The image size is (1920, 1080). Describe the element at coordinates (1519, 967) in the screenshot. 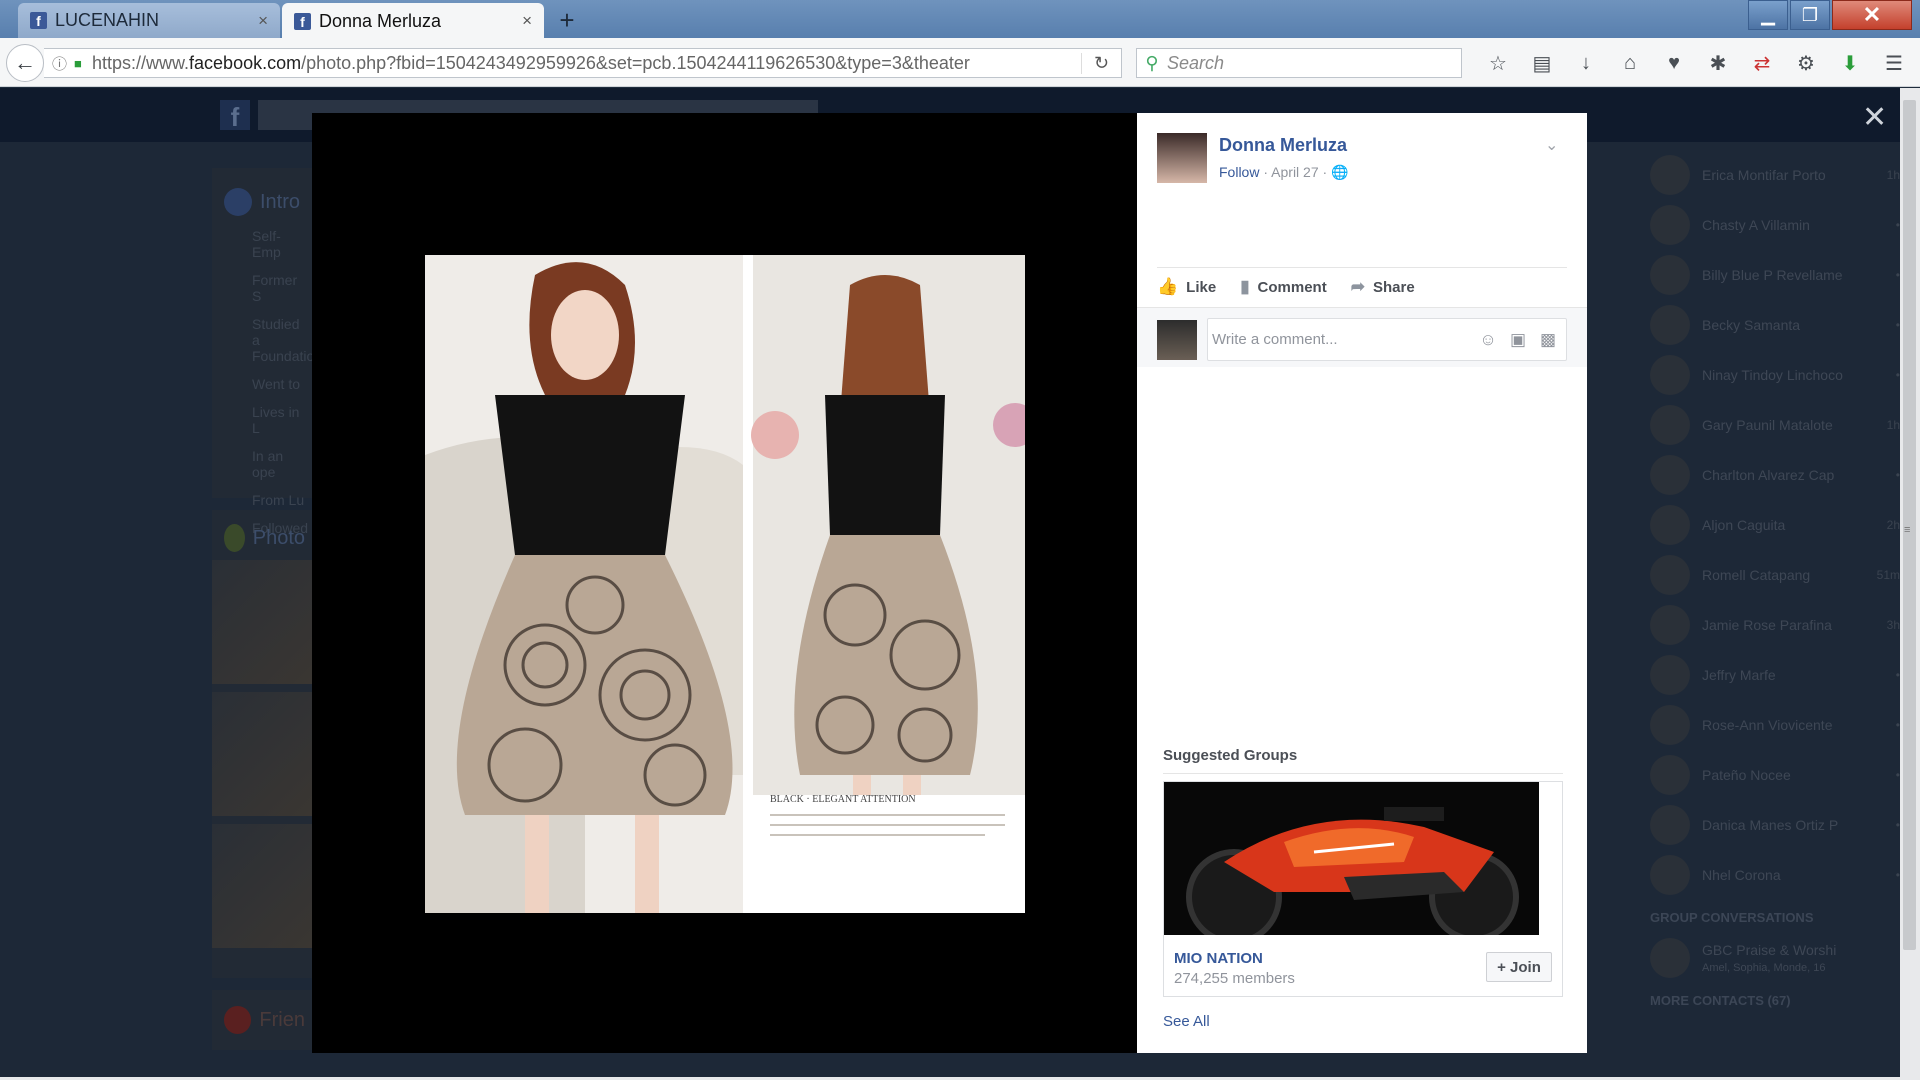

I see `join-group-button: + Join` at that location.